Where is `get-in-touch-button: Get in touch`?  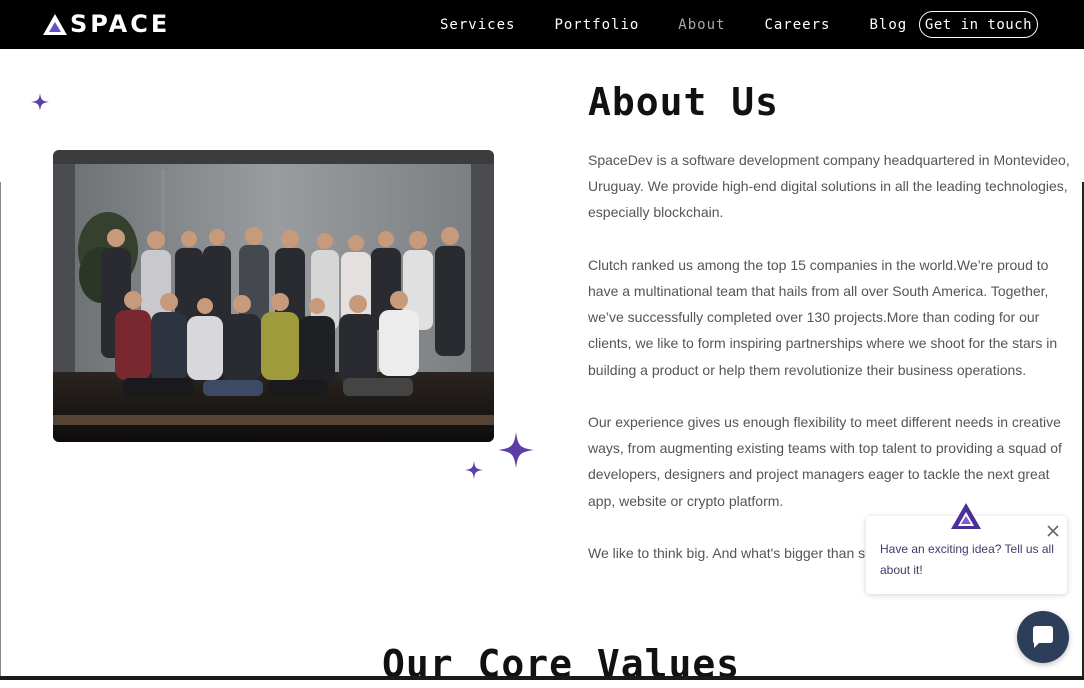
get-in-touch-button: Get in touch is located at coordinates (978, 24).